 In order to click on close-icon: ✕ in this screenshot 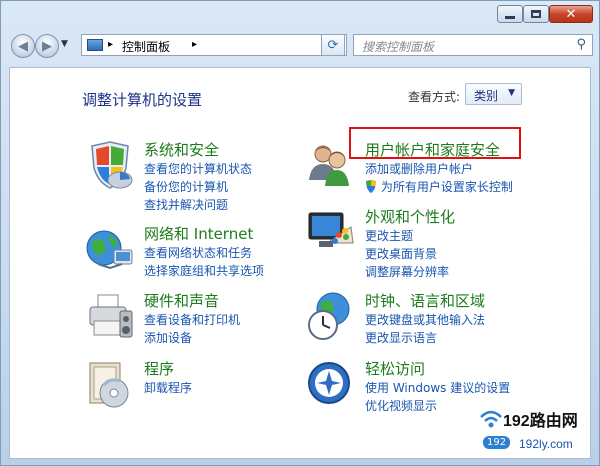, I will do `click(571, 14)`.